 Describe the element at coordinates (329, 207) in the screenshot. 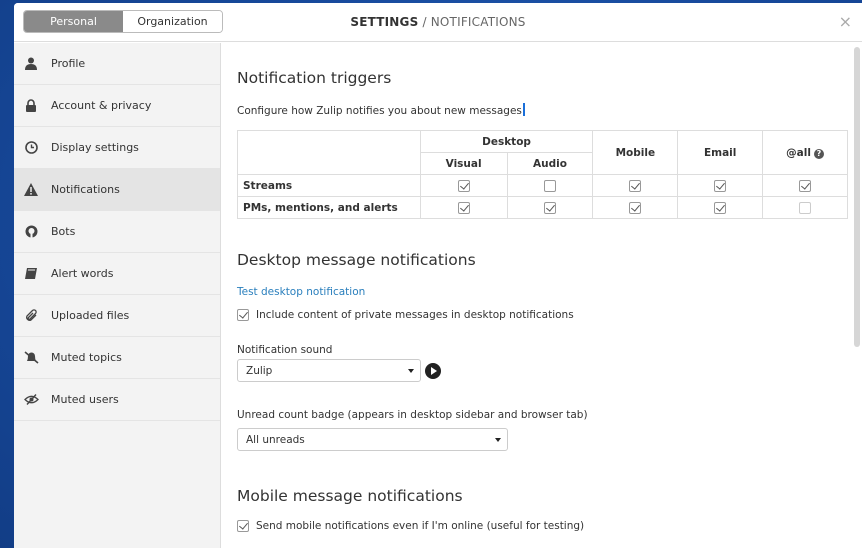

I see `row-label-pms-mentions-alerts: PMs, mentions, and alerts` at that location.